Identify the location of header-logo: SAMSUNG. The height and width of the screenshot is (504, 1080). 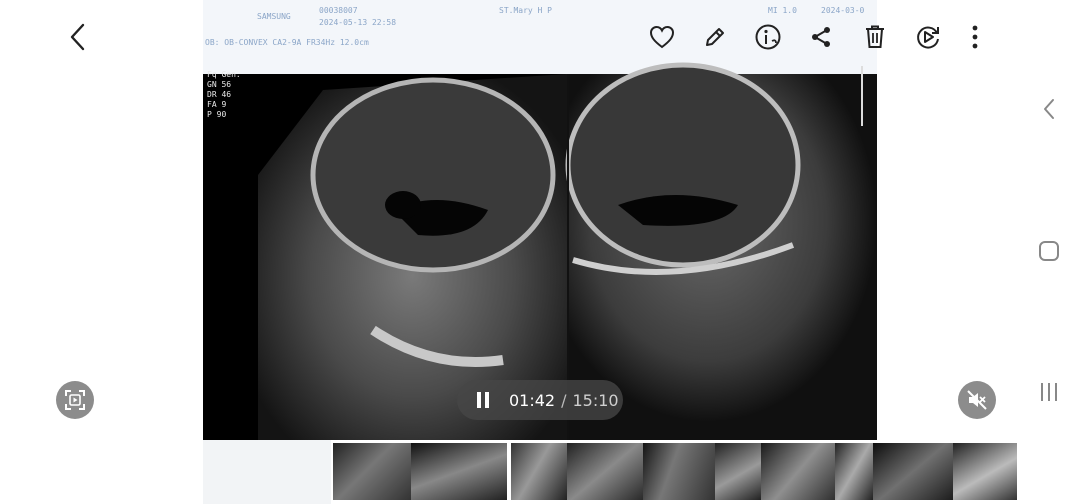
(274, 16).